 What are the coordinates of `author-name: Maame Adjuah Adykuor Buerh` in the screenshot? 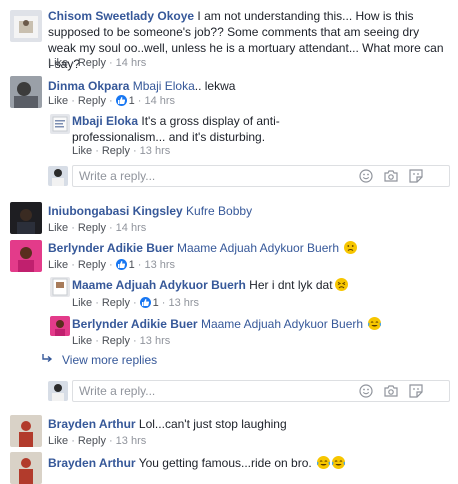 It's located at (159, 285).